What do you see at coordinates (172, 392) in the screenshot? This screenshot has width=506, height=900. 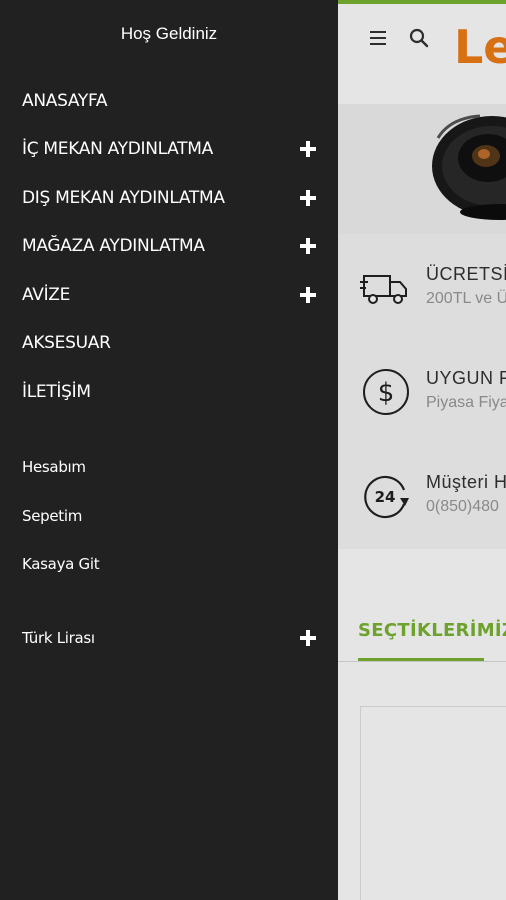 I see `menu-item-iletisim: İLETİŞİM` at bounding box center [172, 392].